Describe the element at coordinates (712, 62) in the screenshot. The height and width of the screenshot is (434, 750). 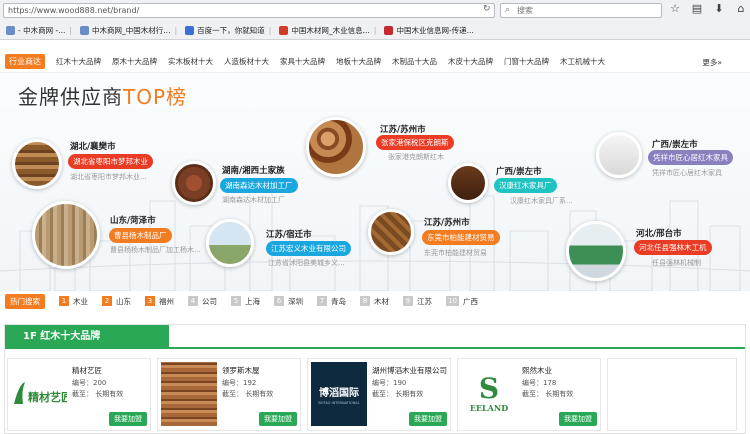
I see `category-more-link: 更多»` at that location.